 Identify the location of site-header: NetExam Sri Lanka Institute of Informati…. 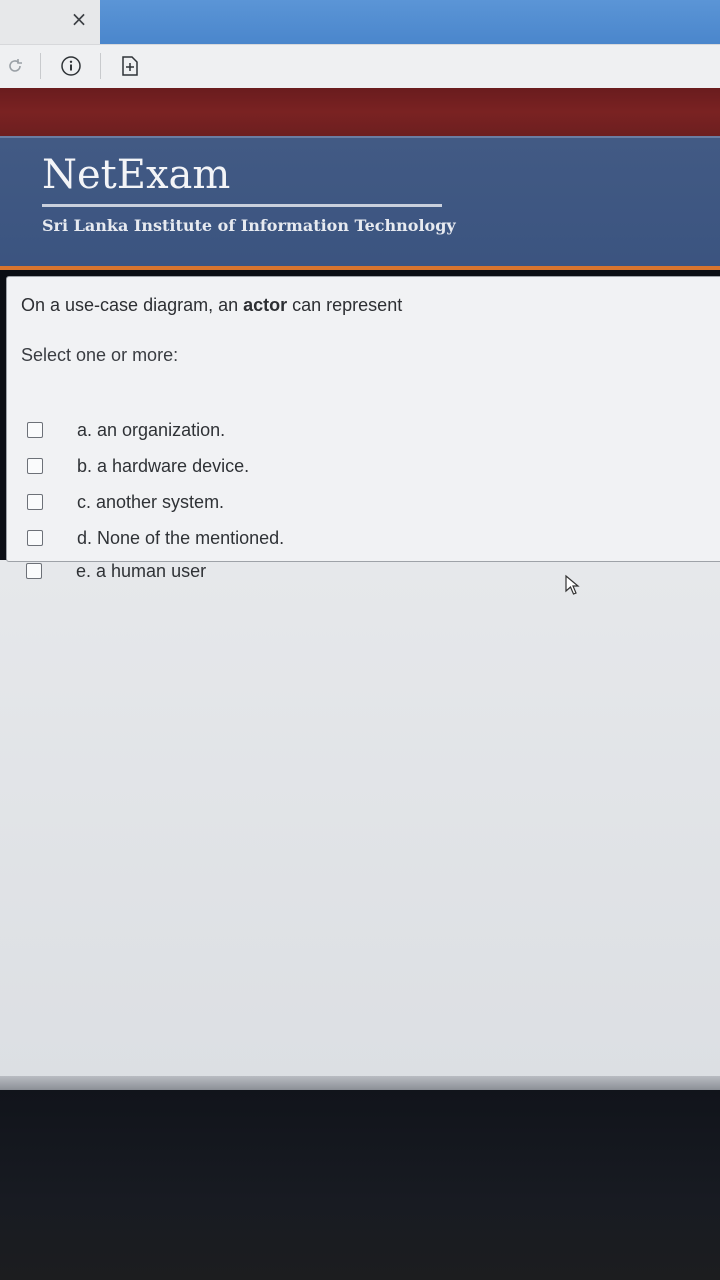
(360, 202).